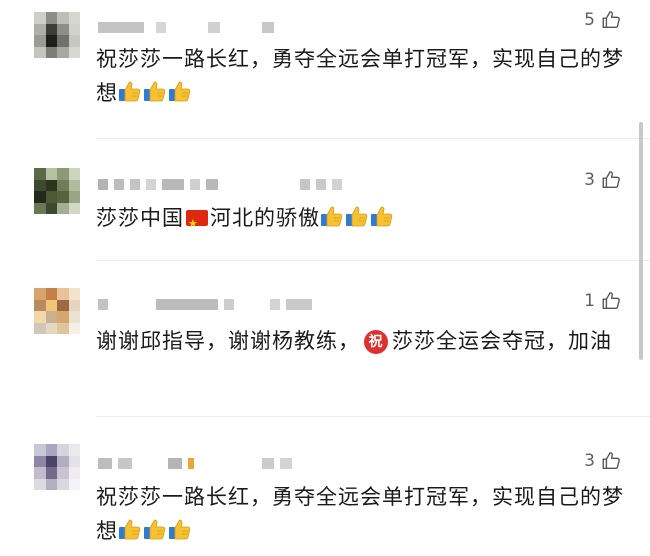 This screenshot has width=650, height=556. What do you see at coordinates (641, 241) in the screenshot?
I see `scrollbar` at bounding box center [641, 241].